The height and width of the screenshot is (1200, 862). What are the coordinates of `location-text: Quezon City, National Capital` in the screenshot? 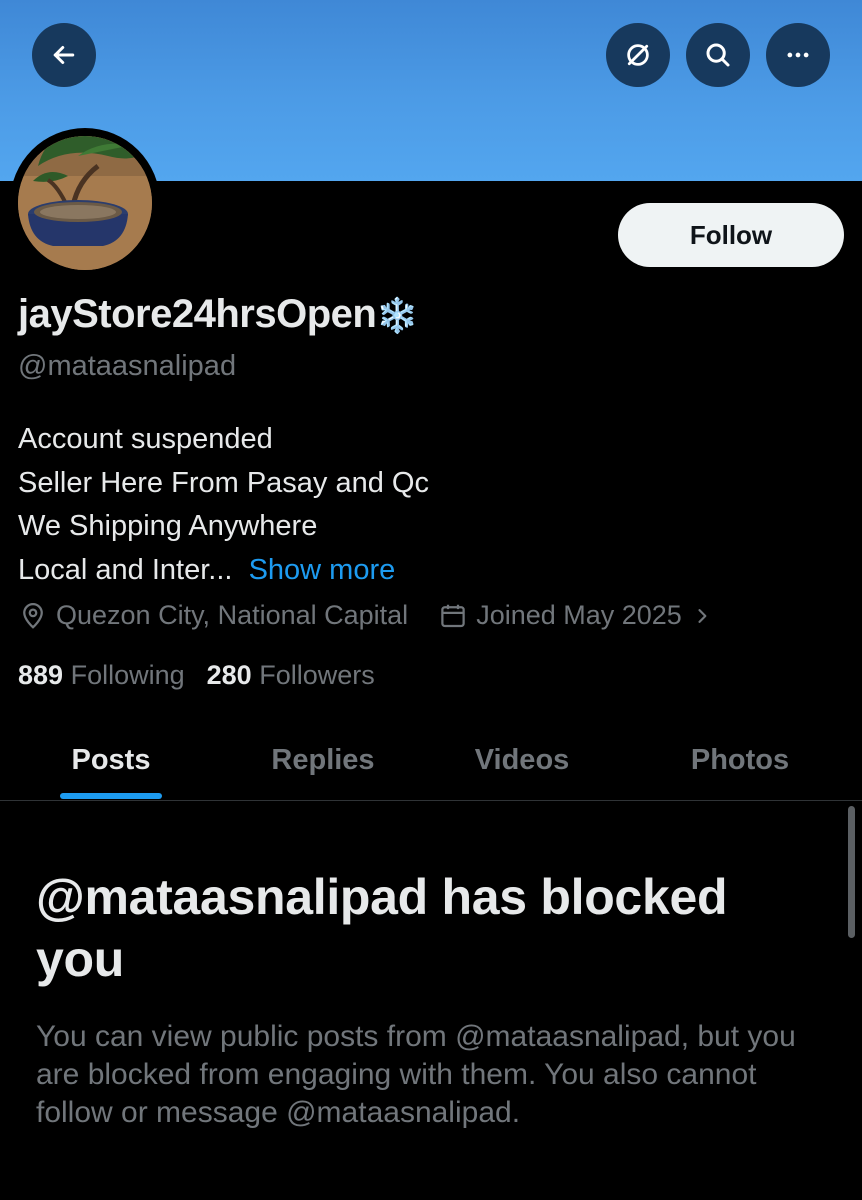 It's located at (232, 615).